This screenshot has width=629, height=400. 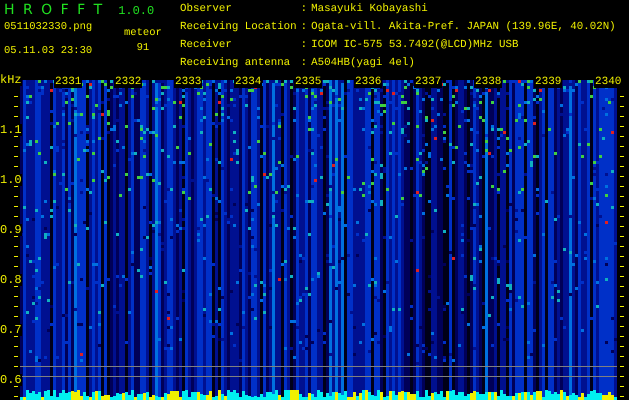 What do you see at coordinates (238, 28) in the screenshot?
I see `field-label: Receiving Location` at bounding box center [238, 28].